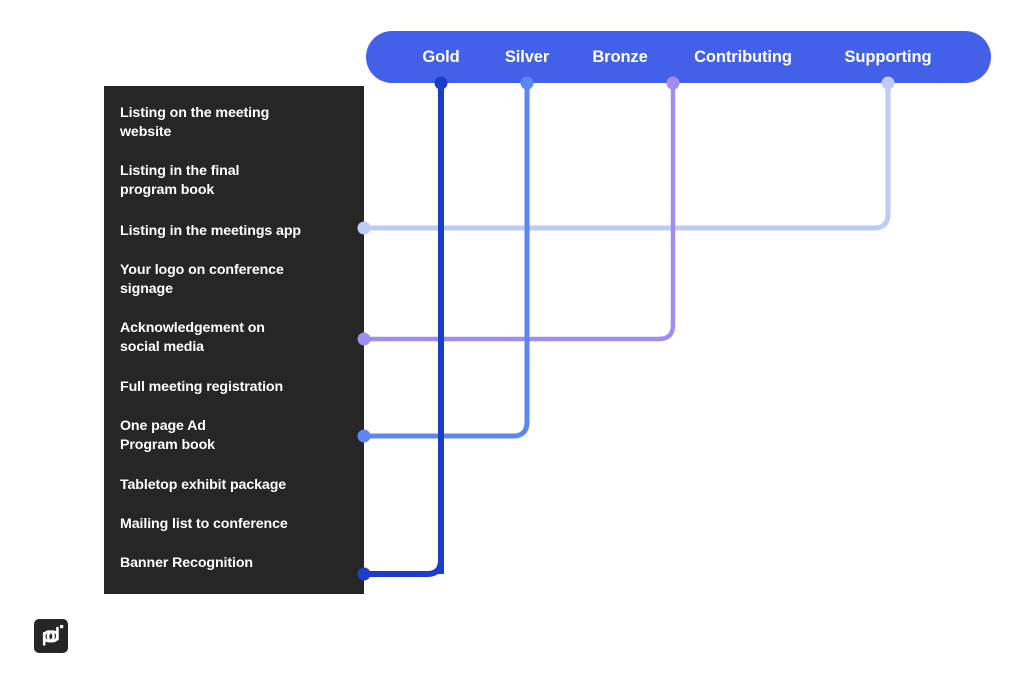 Image resolution: width=1024 pixels, height=689 pixels. I want to click on benefit-item-logo-conference-signage: Your logo on conference signage, so click(202, 279).